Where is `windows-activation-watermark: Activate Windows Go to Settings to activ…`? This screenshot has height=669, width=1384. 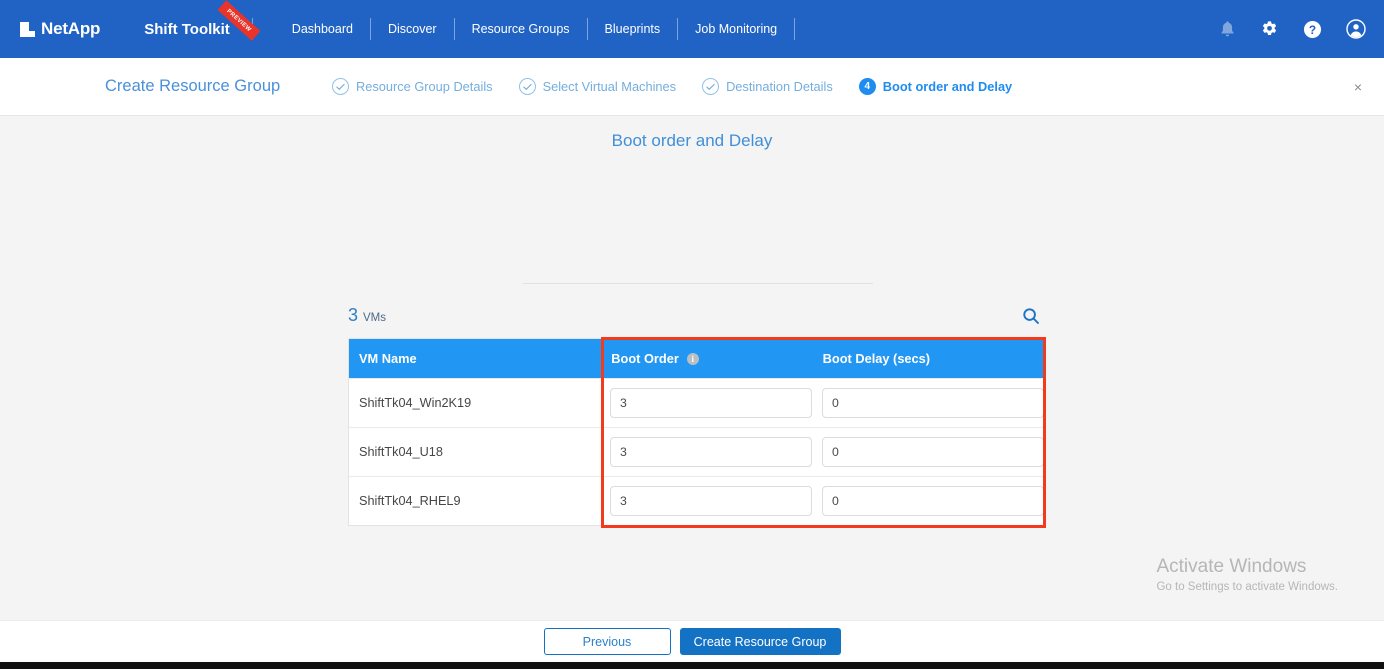
windows-activation-watermark: Activate Windows Go to Settings to activ… is located at coordinates (1247, 574).